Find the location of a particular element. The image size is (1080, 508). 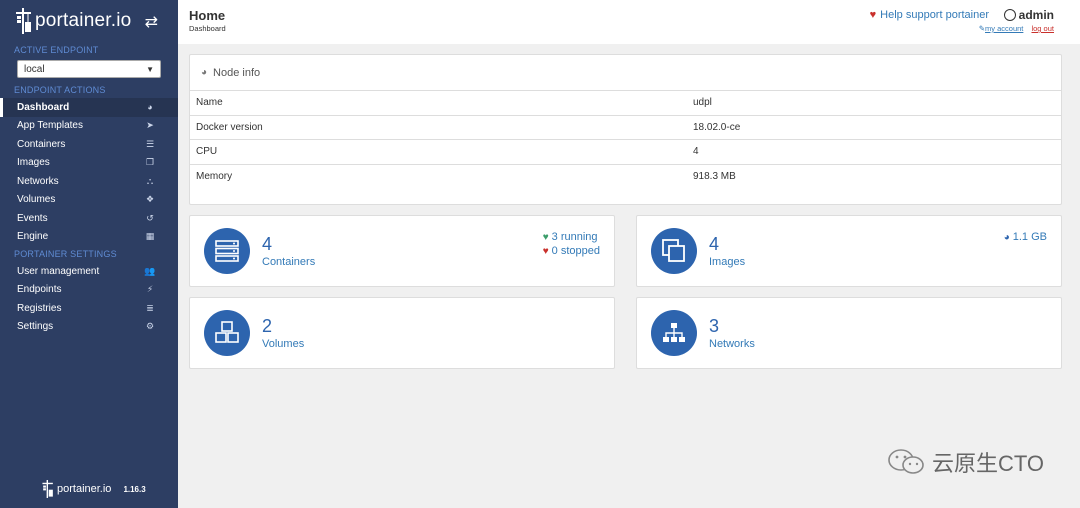

node-info-key: Docker version is located at coordinates (229, 127).